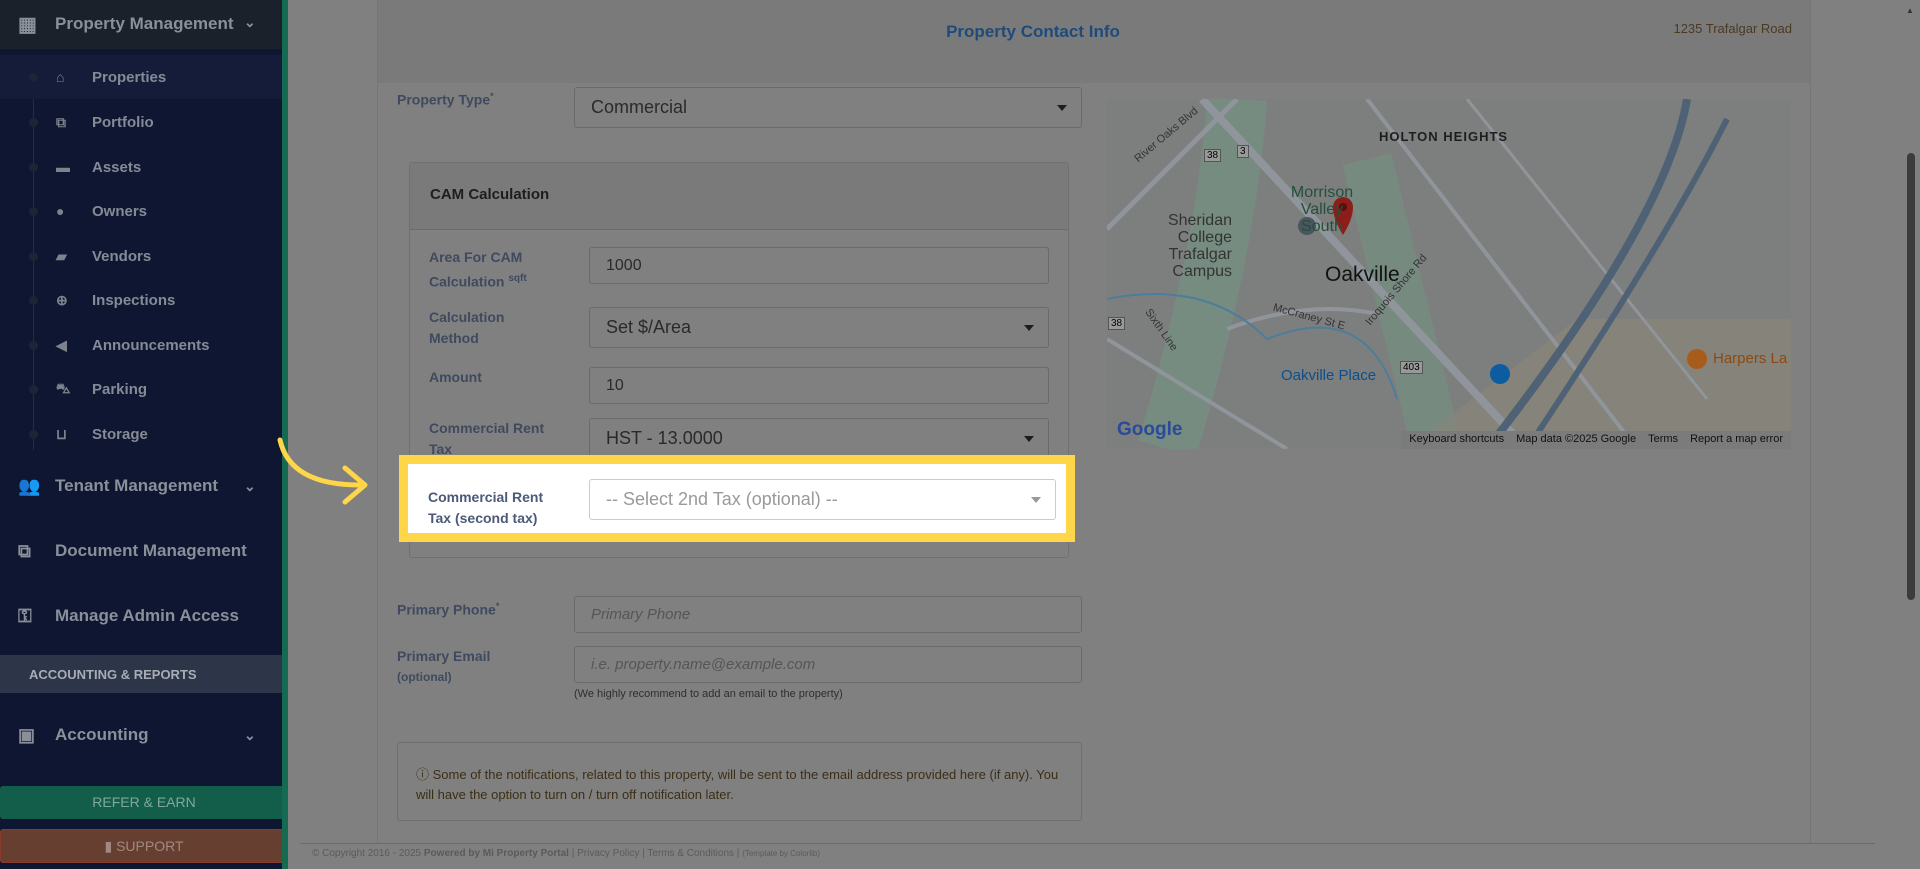 The height and width of the screenshot is (869, 1920). What do you see at coordinates (27, 734) in the screenshot?
I see `money-icon: ▣` at bounding box center [27, 734].